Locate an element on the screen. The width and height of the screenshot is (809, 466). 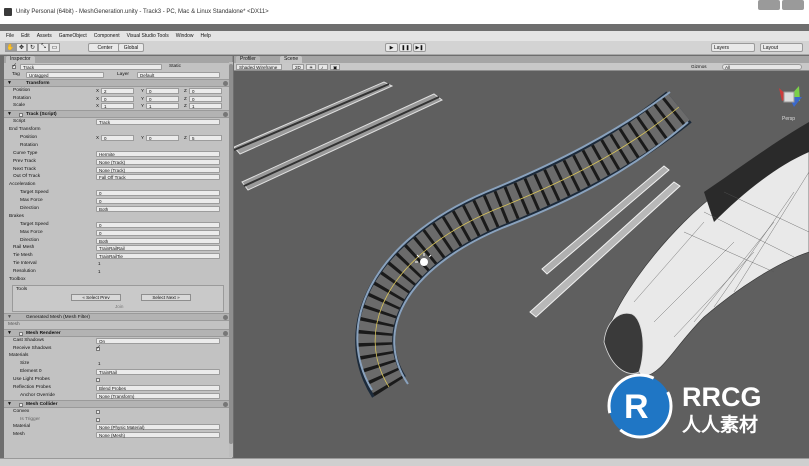
menu-help: Help is located at coordinates (206, 36).